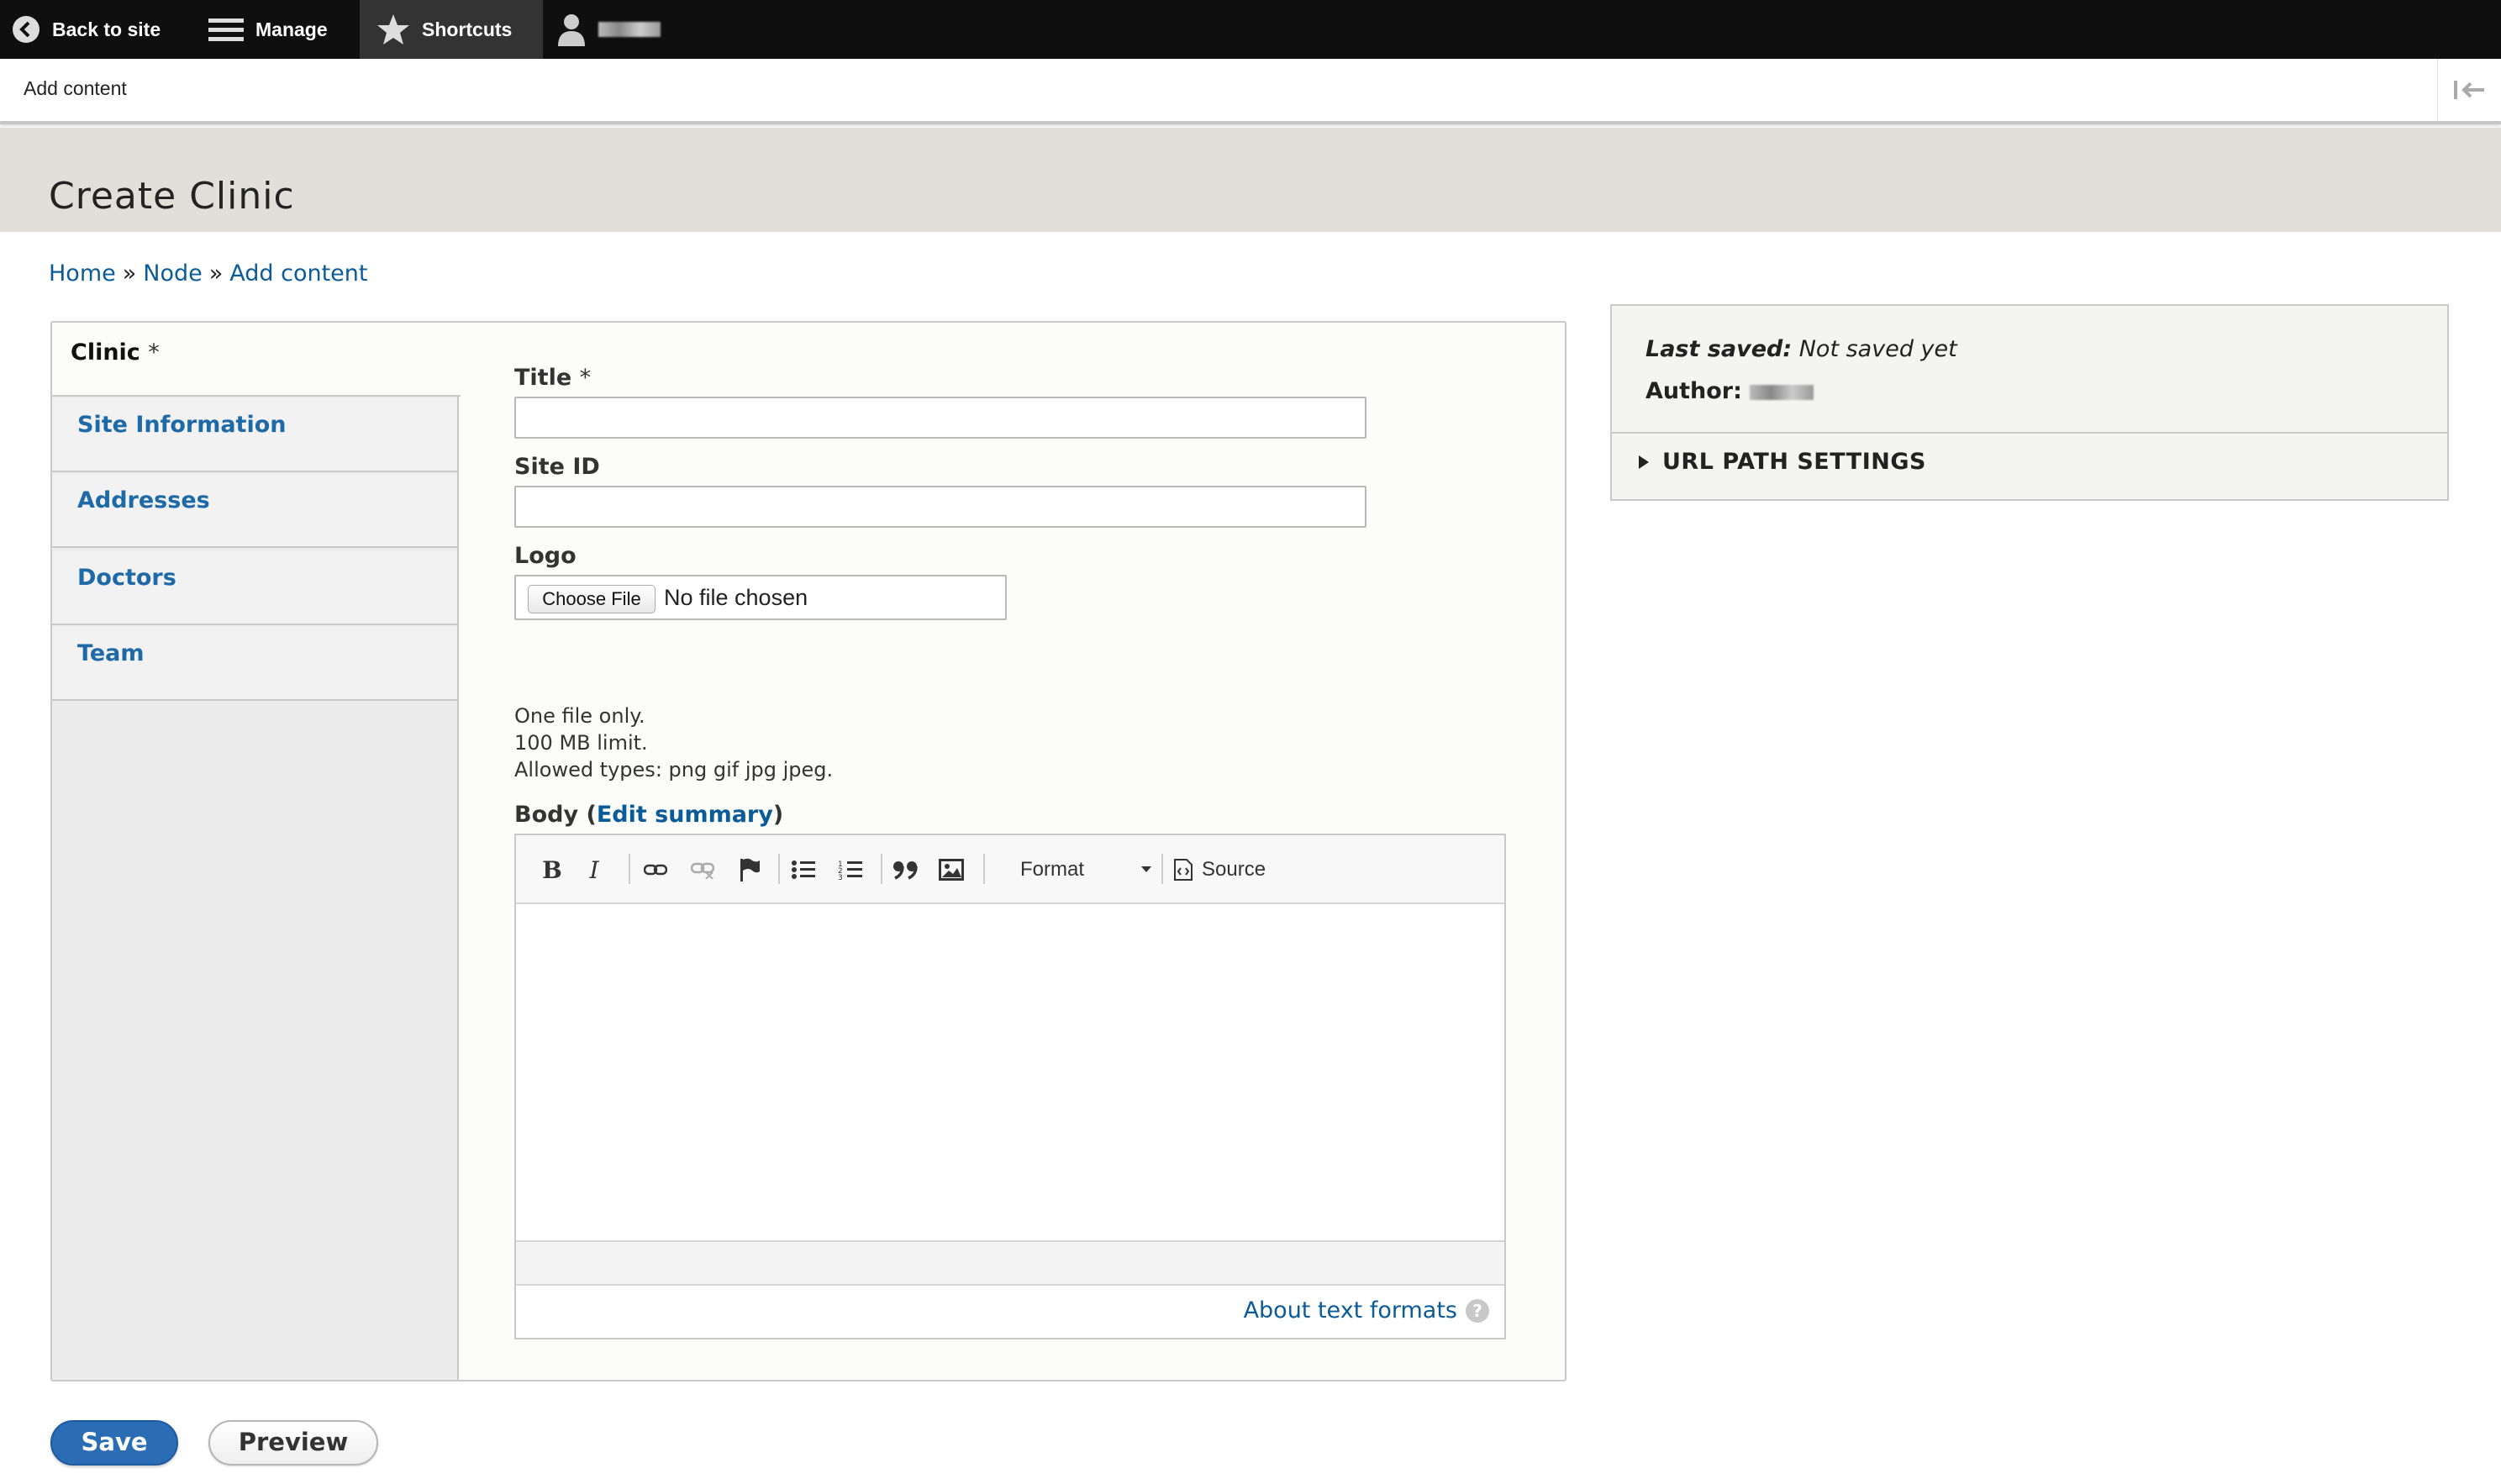 The width and height of the screenshot is (2501, 1484). What do you see at coordinates (594, 870) in the screenshot?
I see `italic-icon: I` at bounding box center [594, 870].